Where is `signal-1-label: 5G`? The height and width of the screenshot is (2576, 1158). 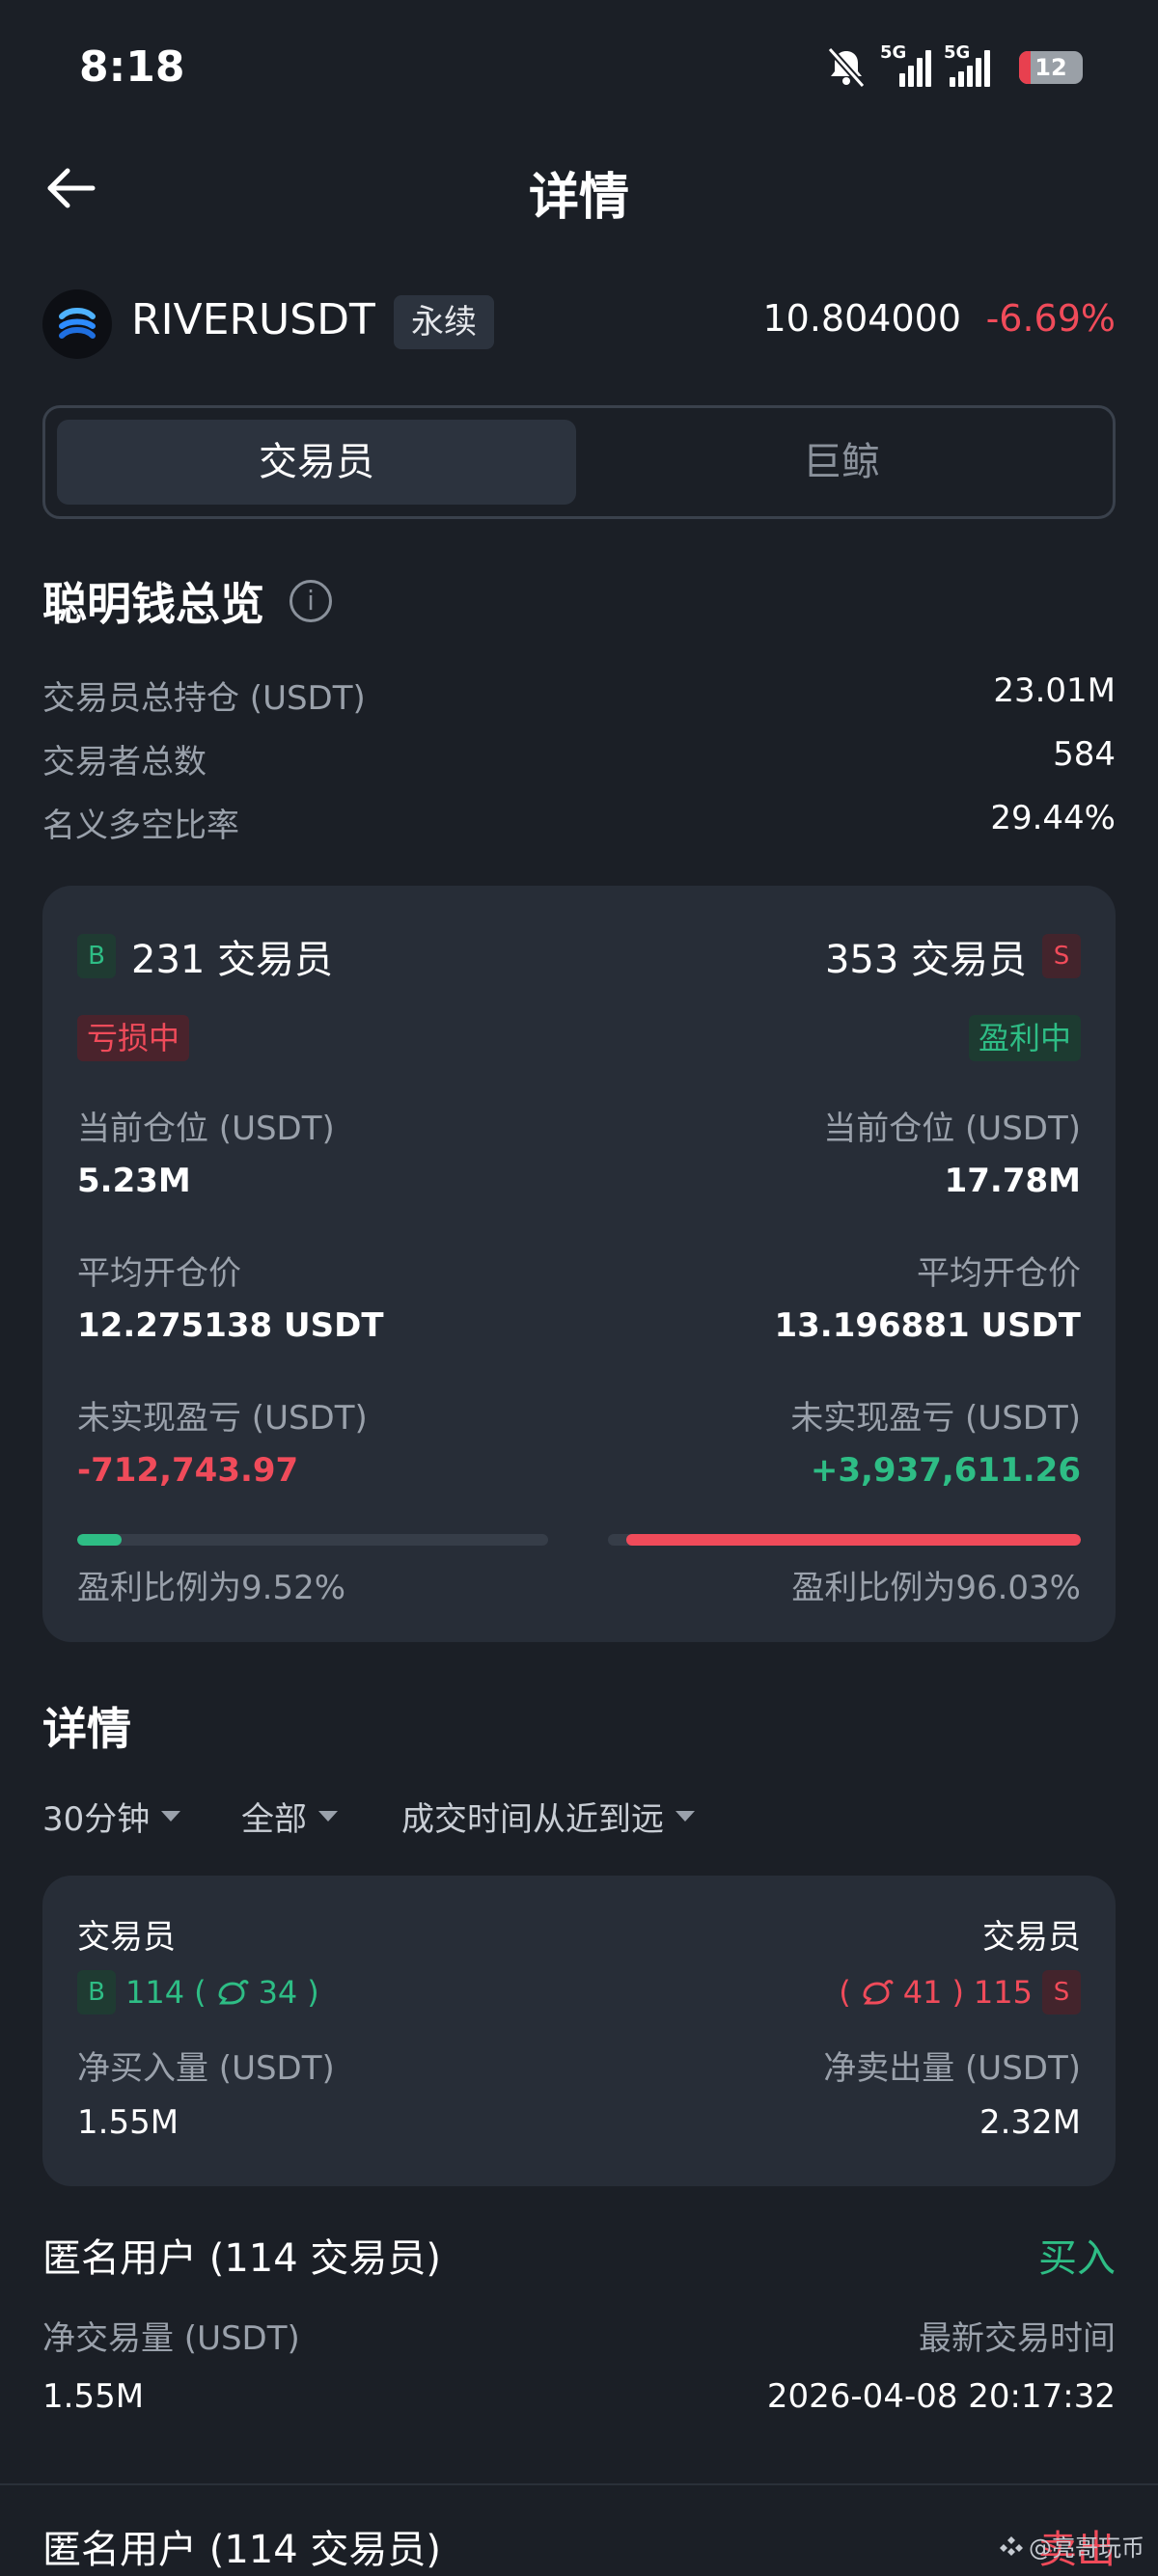 signal-1-label: 5G is located at coordinates (893, 52).